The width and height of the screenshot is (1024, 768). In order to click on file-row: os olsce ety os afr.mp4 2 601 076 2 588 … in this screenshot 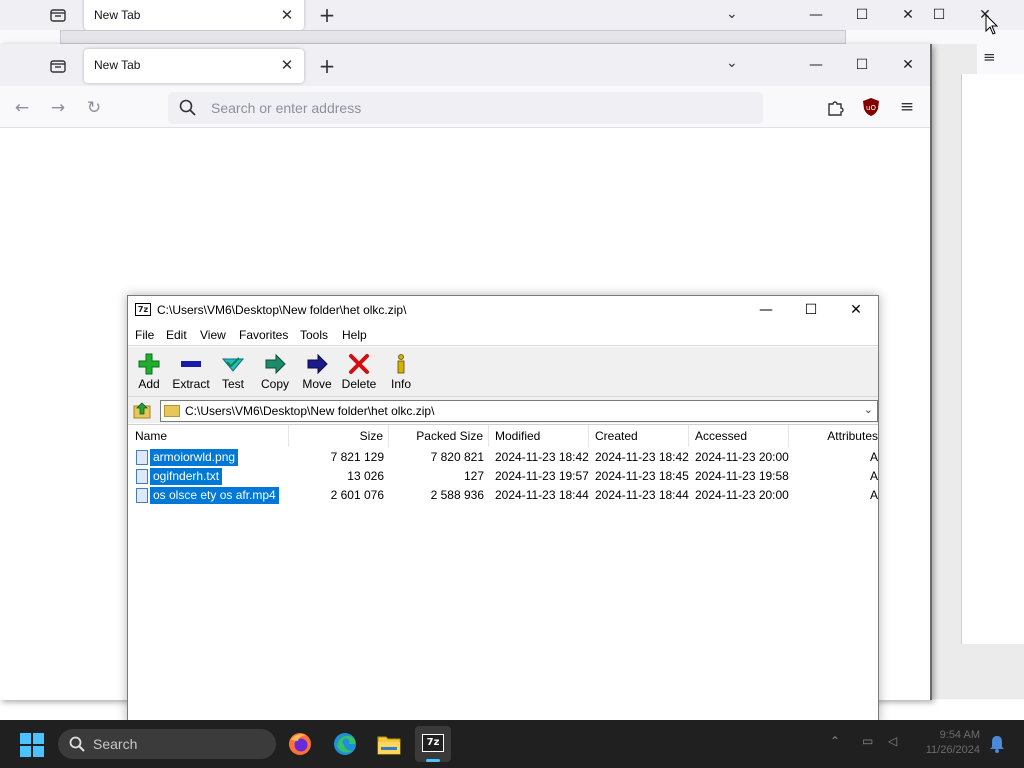, I will do `click(503, 495)`.